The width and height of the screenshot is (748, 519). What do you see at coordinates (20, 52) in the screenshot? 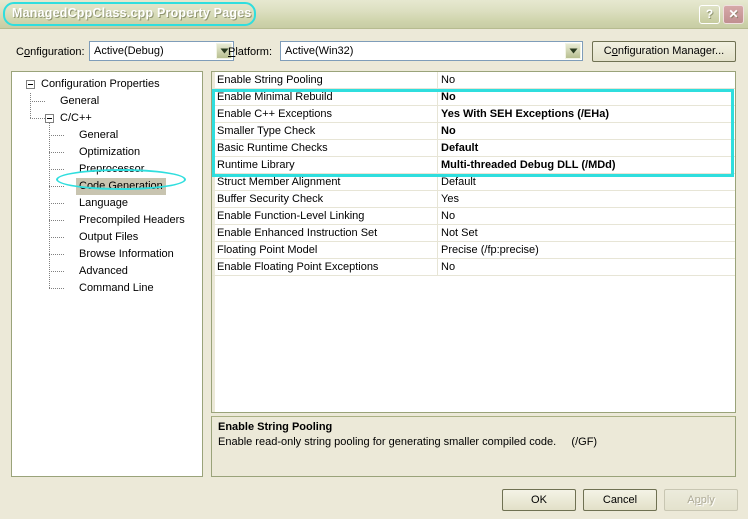
I see `configuration-label-pre: C` at bounding box center [20, 52].